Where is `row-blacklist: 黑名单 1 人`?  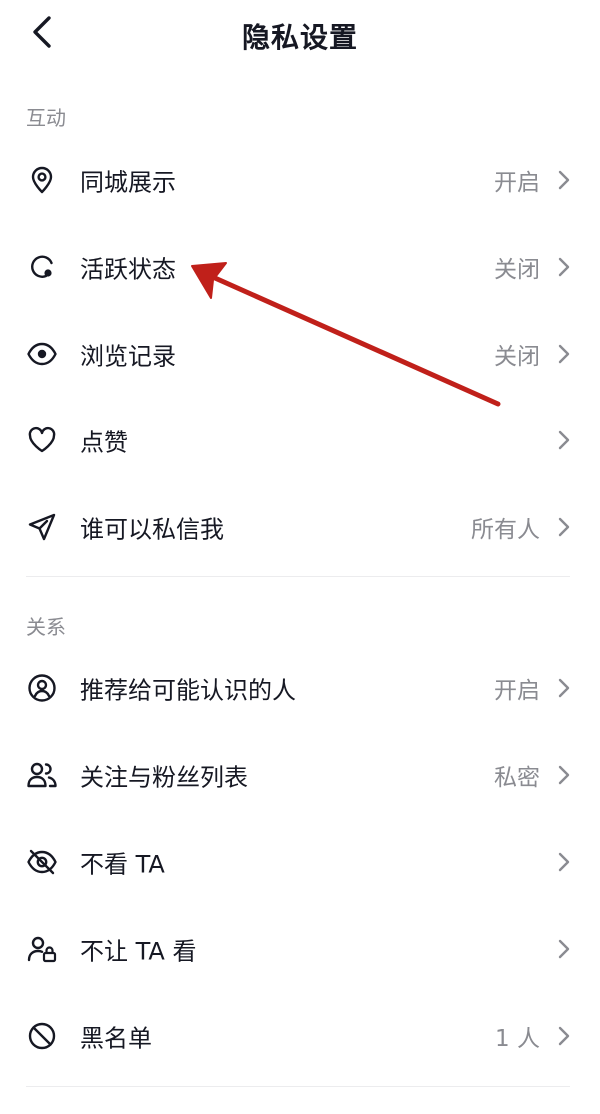 row-blacklist: 黑名单 1 人 is located at coordinates (300, 1036).